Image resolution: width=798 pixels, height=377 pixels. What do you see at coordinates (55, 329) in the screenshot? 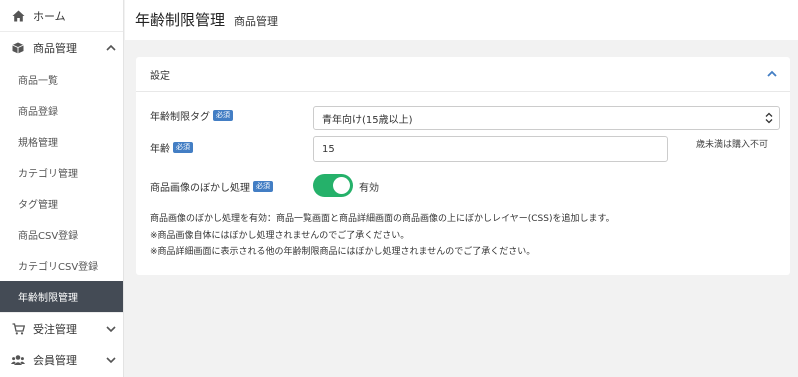
I see `sidebar-group-label: 受注管理` at bounding box center [55, 329].